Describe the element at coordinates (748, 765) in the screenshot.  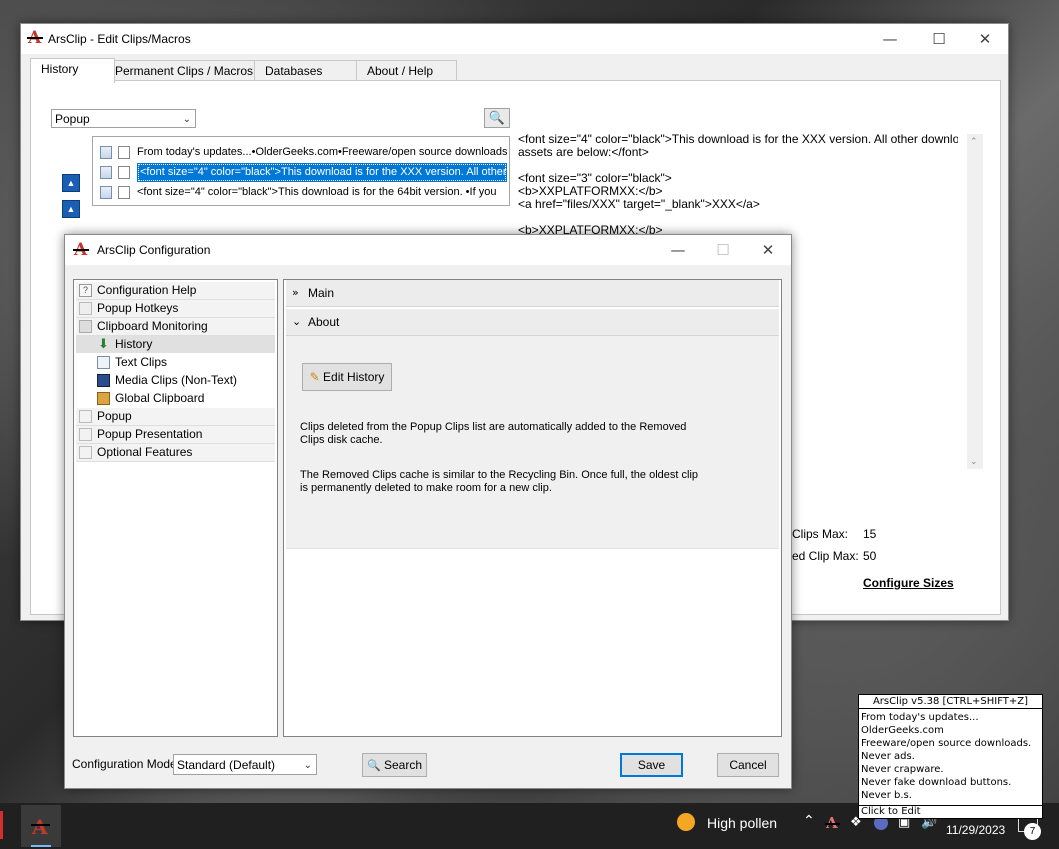
I see `cancel-button: Cancel` at that location.